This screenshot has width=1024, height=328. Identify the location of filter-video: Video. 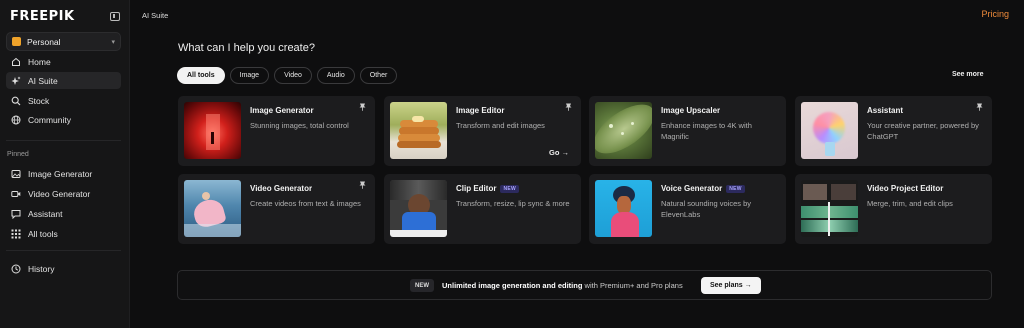
(293, 75).